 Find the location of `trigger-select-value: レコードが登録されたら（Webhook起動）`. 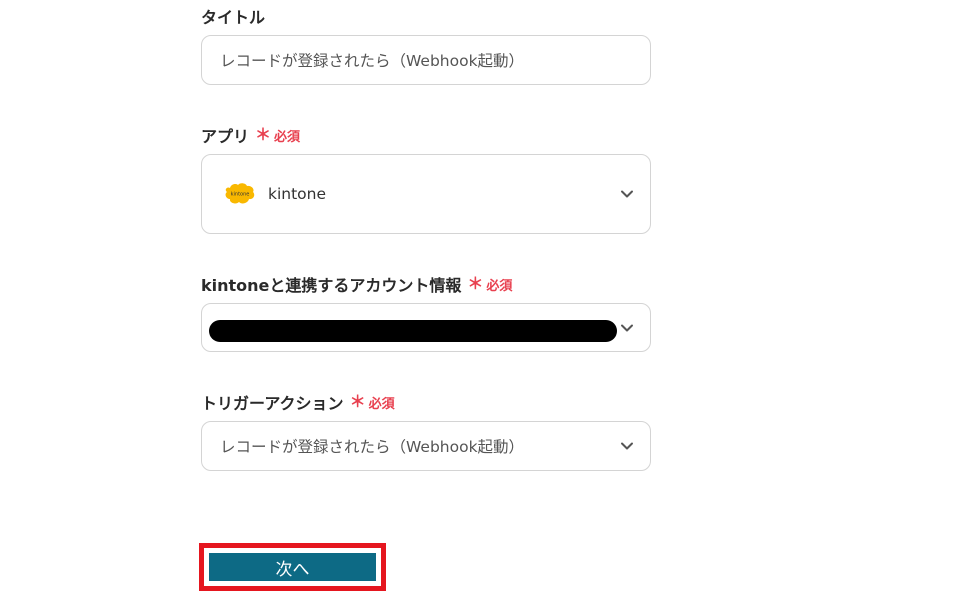

trigger-select-value: レコードが登録されたら（Webhook起動） is located at coordinates (372, 447).